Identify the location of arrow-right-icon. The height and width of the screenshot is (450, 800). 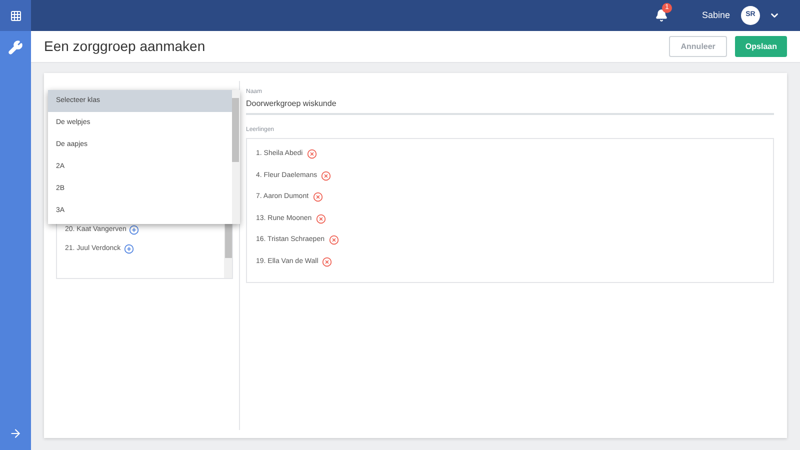
(15, 433).